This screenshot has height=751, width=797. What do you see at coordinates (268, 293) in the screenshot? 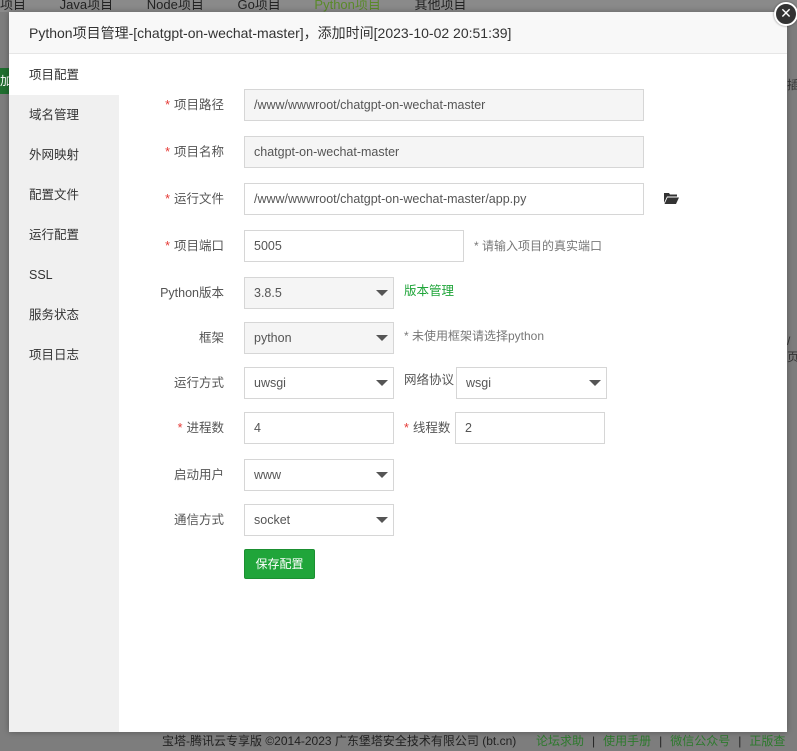
I see `python-version-value: 3.8.5` at bounding box center [268, 293].